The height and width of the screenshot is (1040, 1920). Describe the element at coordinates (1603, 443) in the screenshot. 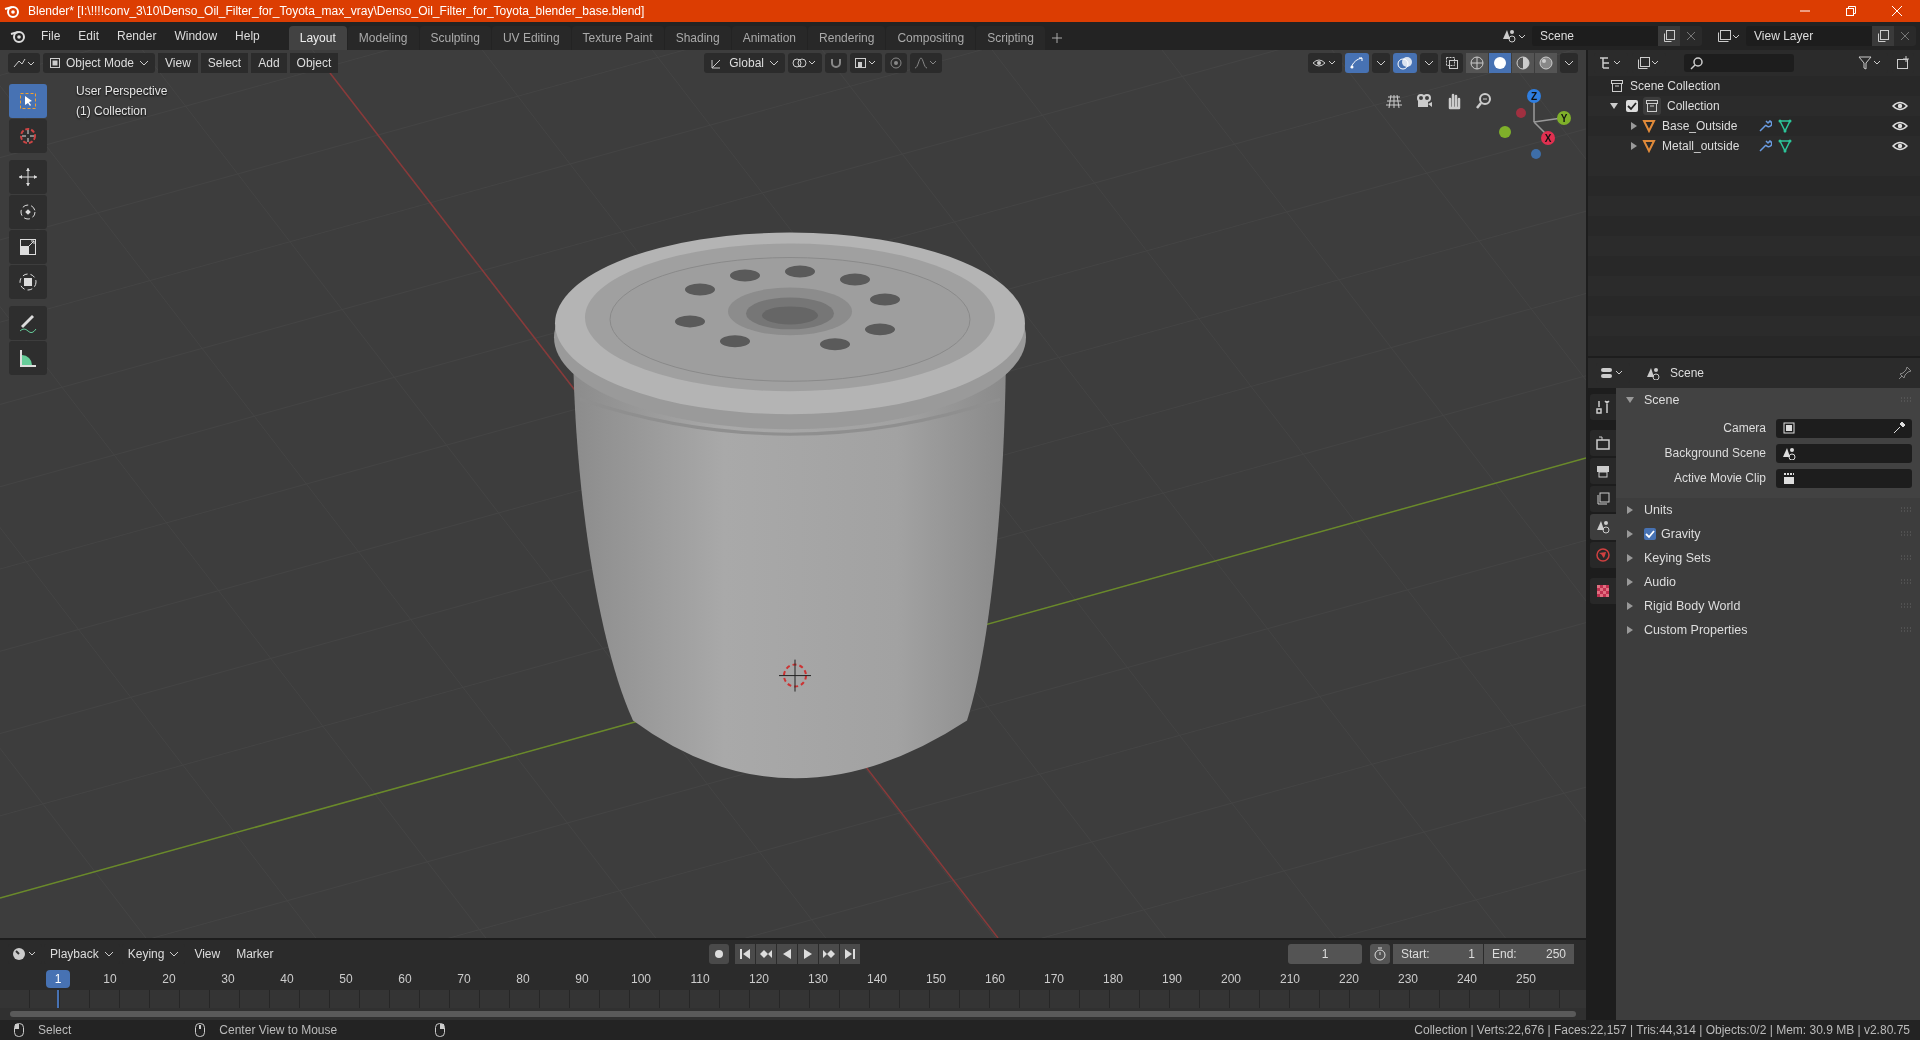

I see `render-tab` at that location.